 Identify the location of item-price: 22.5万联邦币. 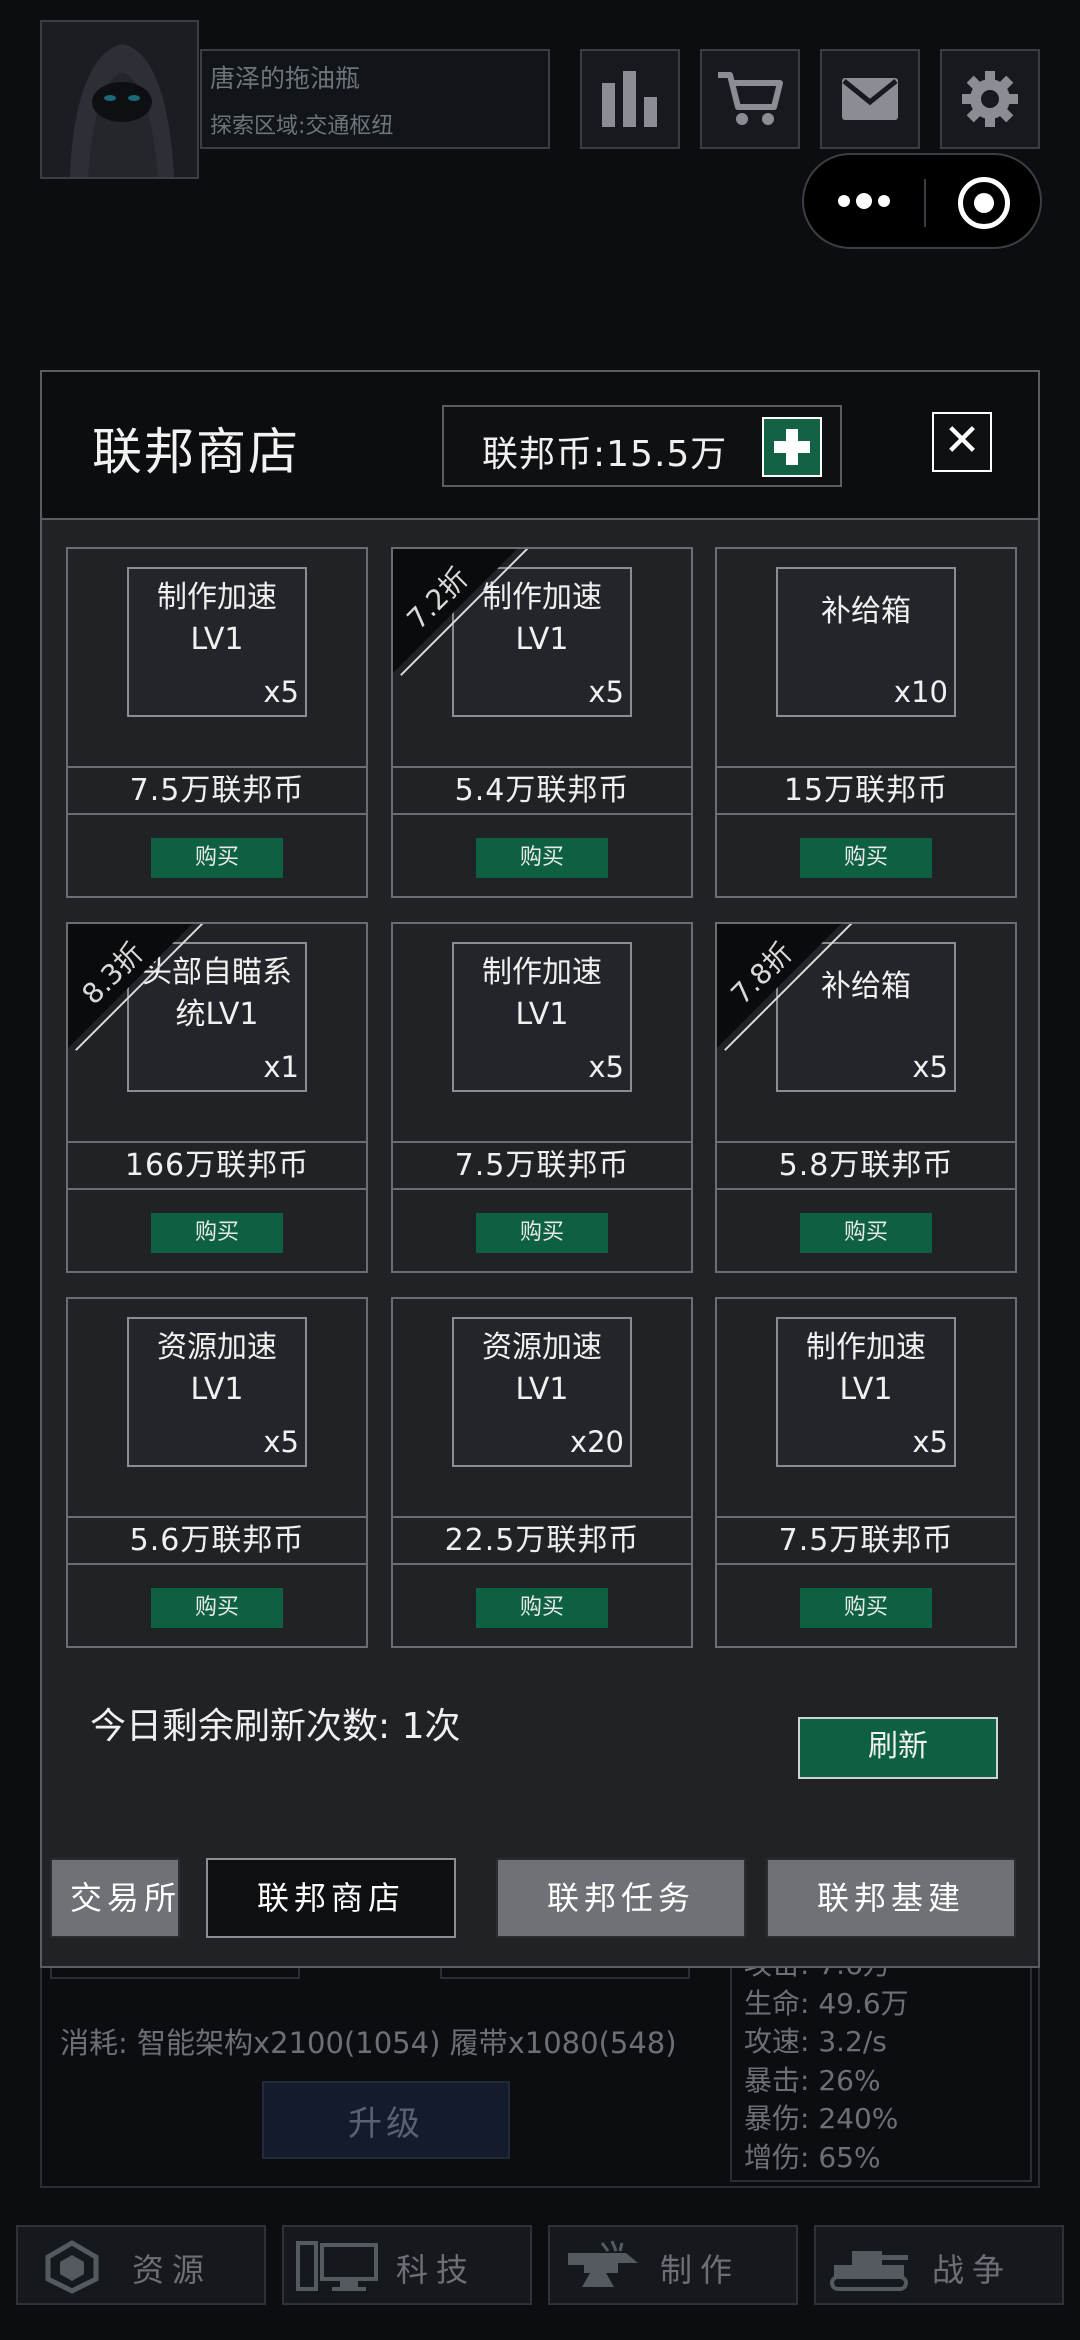
(542, 1540).